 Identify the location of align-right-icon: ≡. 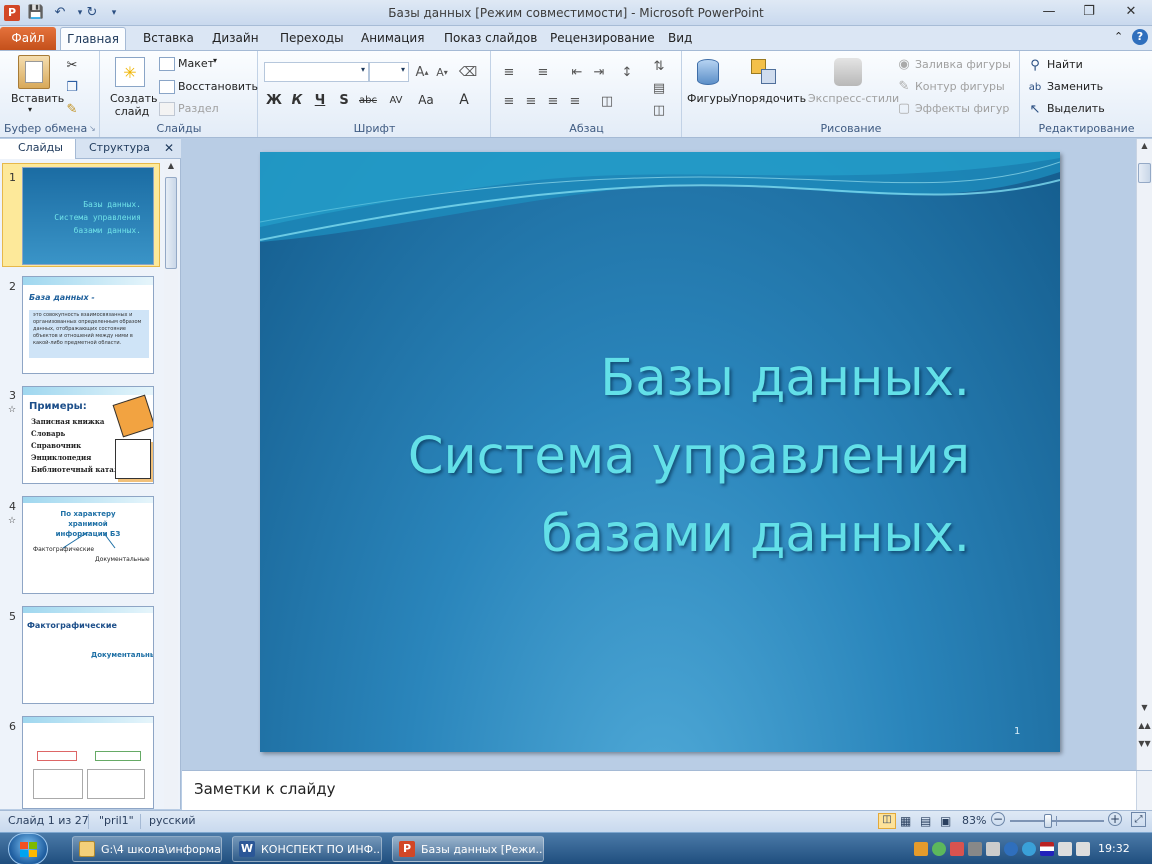
(553, 101).